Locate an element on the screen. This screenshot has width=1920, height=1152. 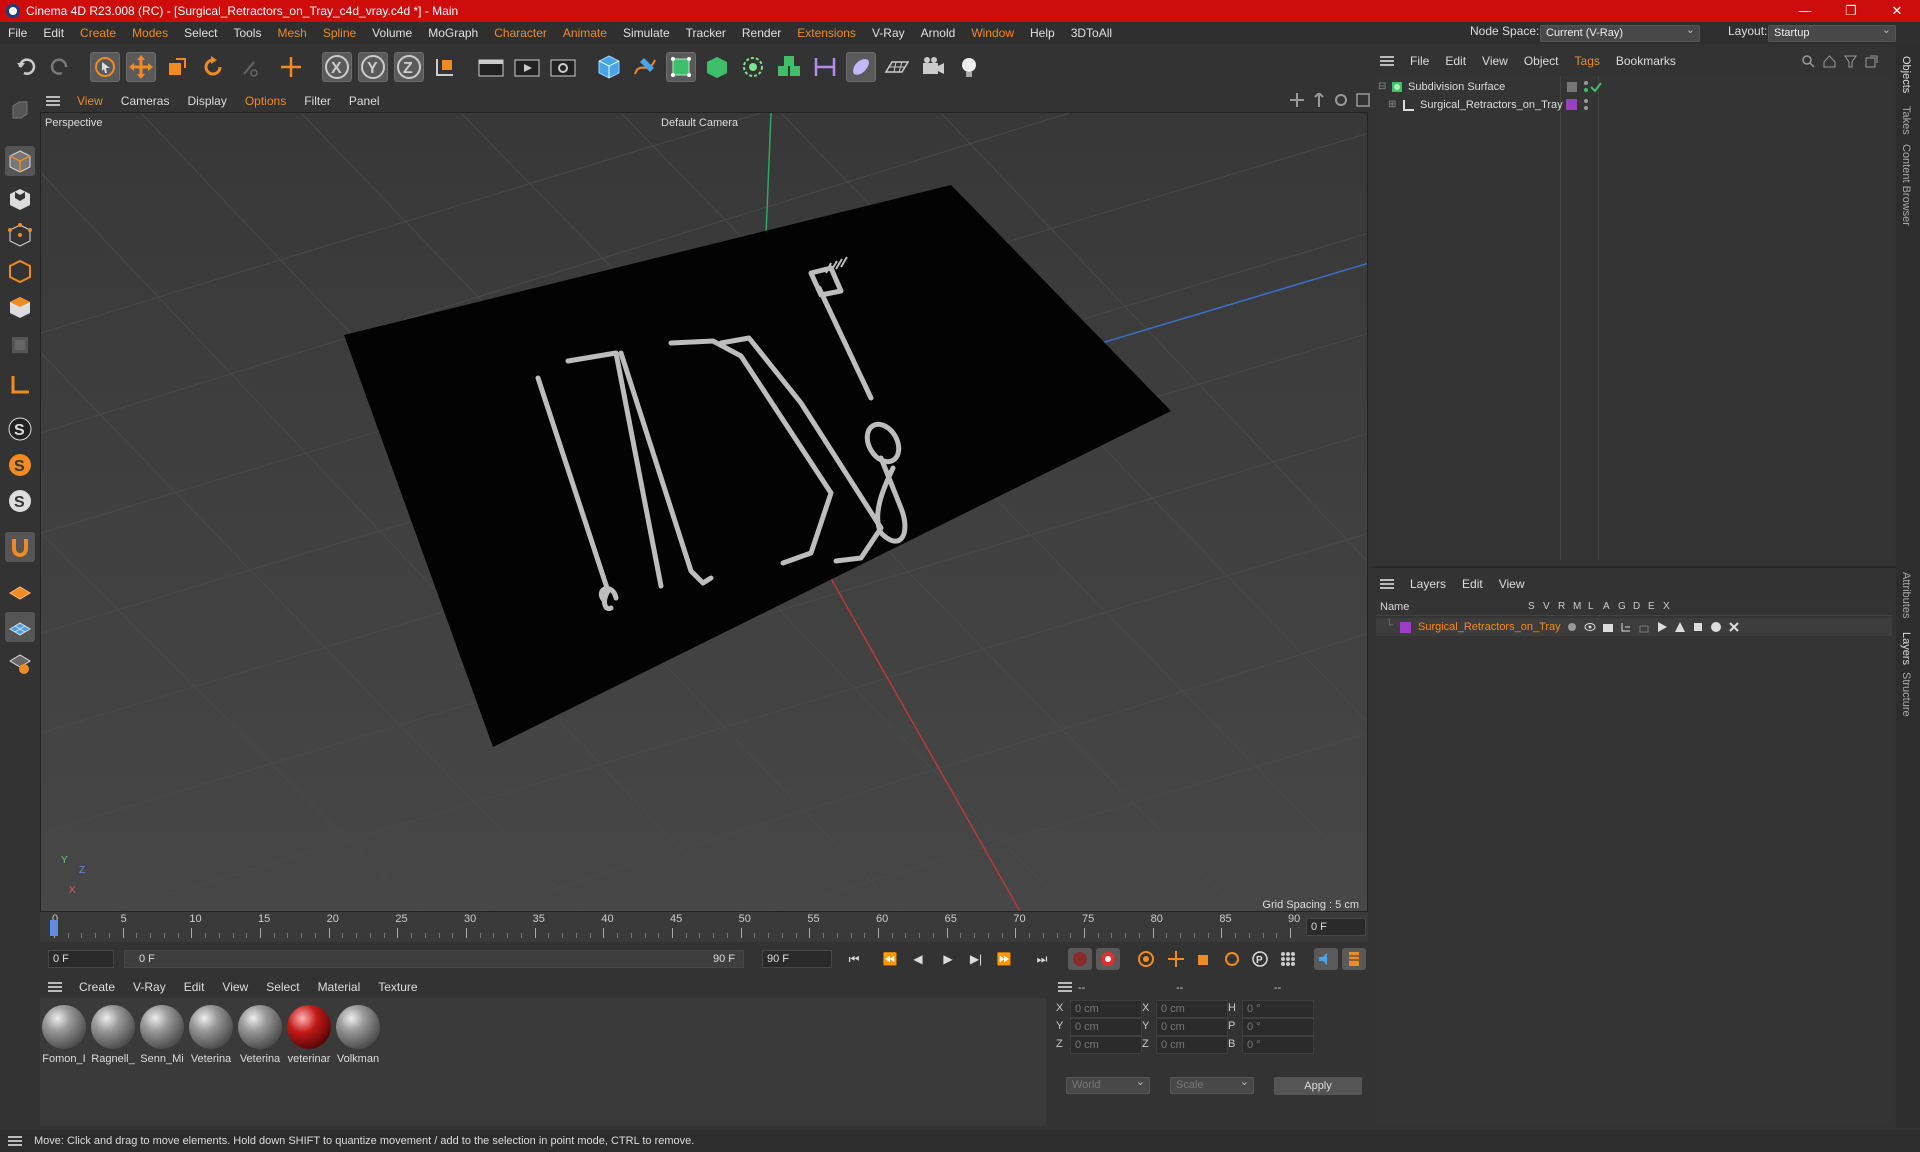
keyframe-selection-icon is located at coordinates (1146, 959).